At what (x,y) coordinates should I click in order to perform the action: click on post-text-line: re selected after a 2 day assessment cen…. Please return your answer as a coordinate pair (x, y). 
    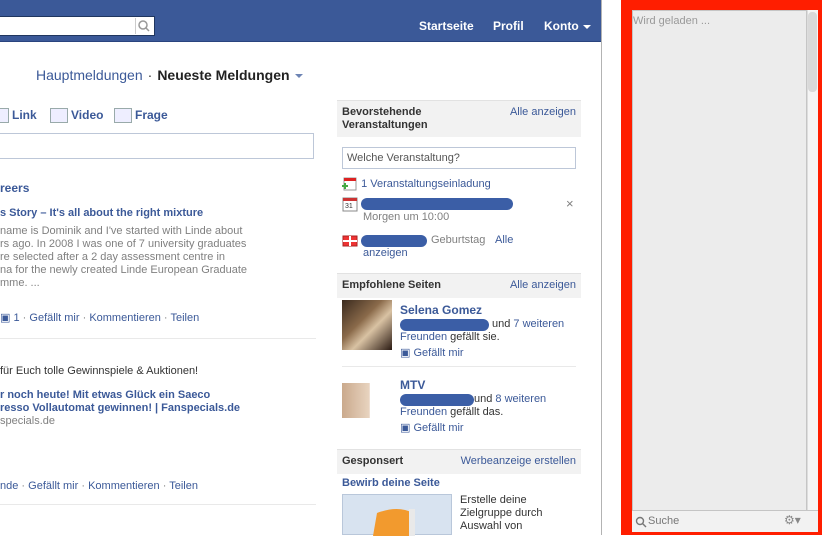
    Looking at the image, I should click on (113, 257).